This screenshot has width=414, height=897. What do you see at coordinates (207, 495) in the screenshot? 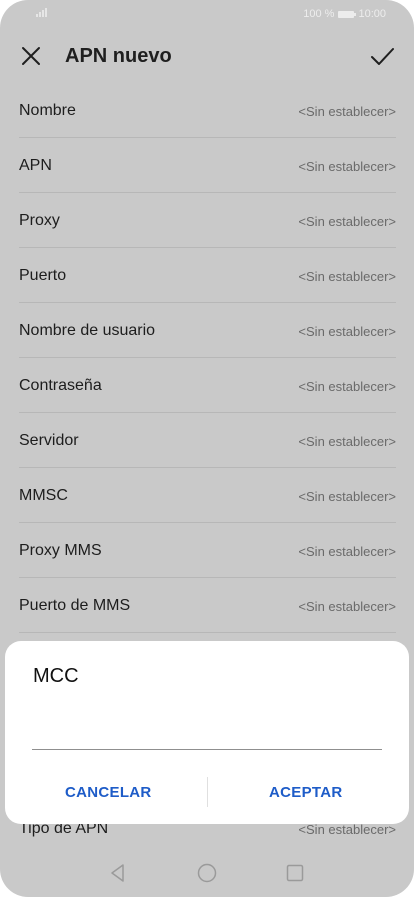
I see `field-mmsc: MMSC <Sin establecer>` at bounding box center [207, 495].